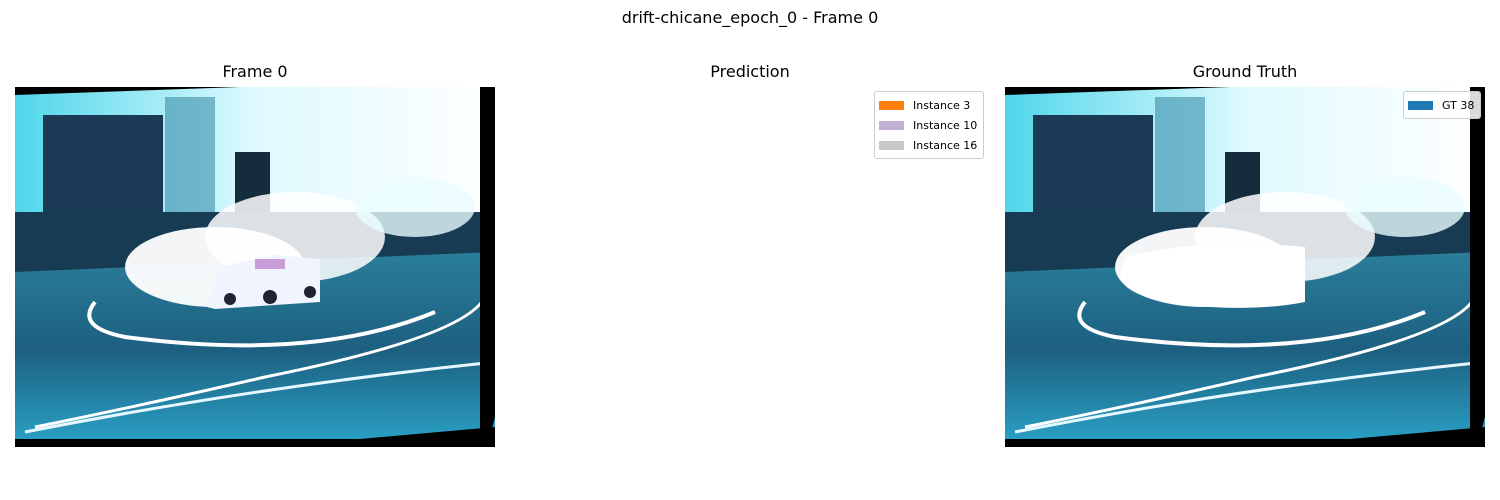 This screenshot has width=1500, height=500. I want to click on legend-item-gt-38: GT 38, so click(1441, 105).